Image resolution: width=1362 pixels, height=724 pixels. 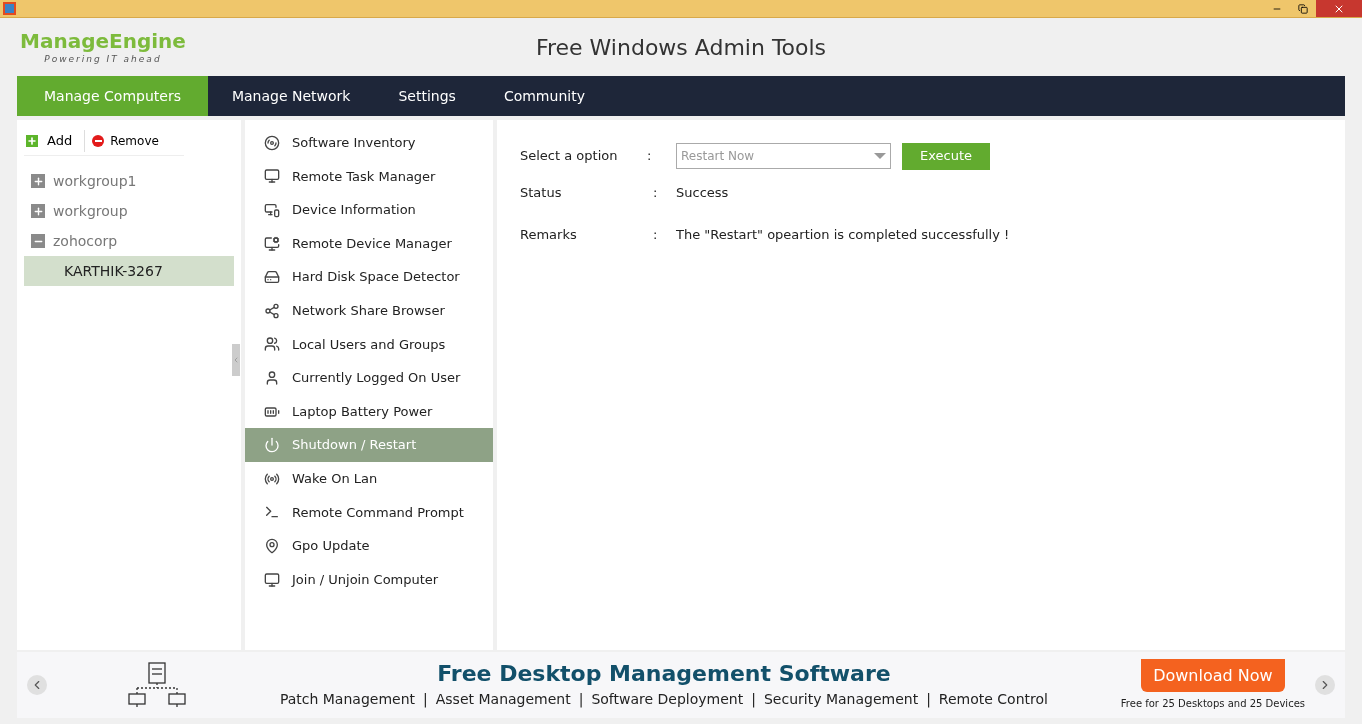 I want to click on tool-item: Device Information, so click(x=369, y=210).